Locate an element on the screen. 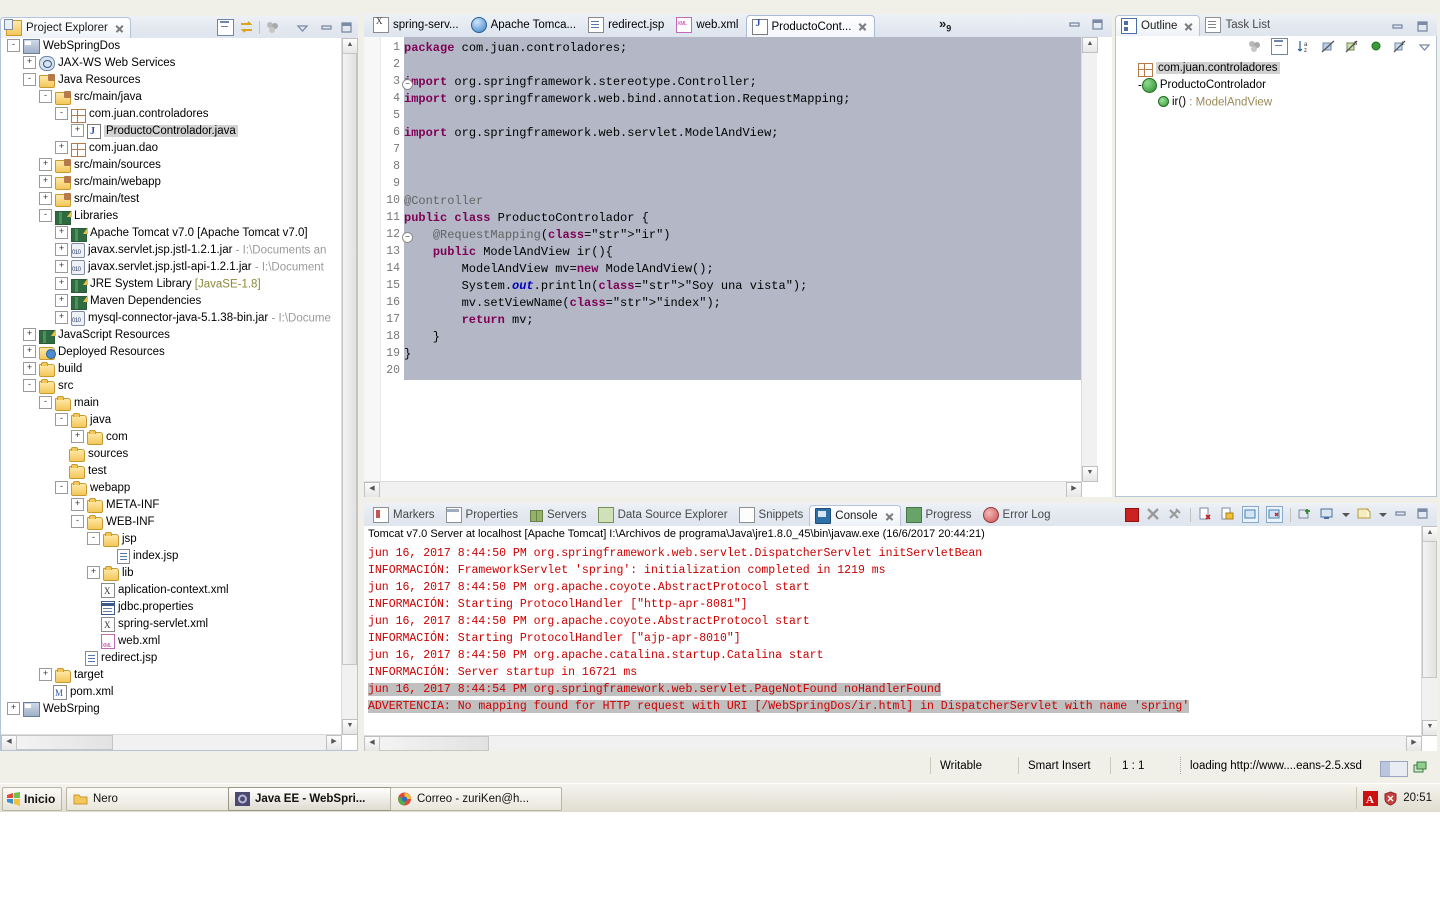 Image resolution: width=1440 pixels, height=900 pixels. code-fold-toggle-icon: − is located at coordinates (407, 84).